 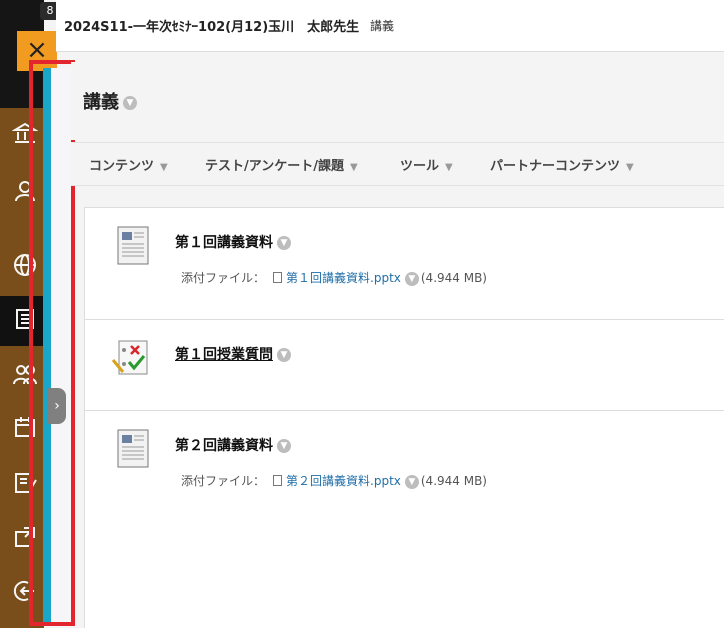 I want to click on course-title: 2024S11-一年次ｾﾐﾅｰ102(月12)玉川 太郎先生, so click(x=211, y=25).